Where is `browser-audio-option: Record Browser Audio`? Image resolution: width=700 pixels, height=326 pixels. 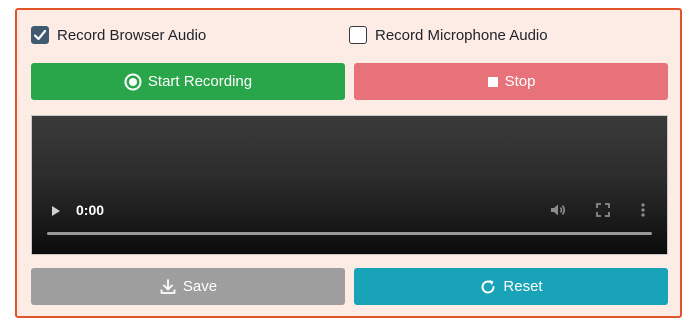 browser-audio-option: Record Browser Audio is located at coordinates (118, 35).